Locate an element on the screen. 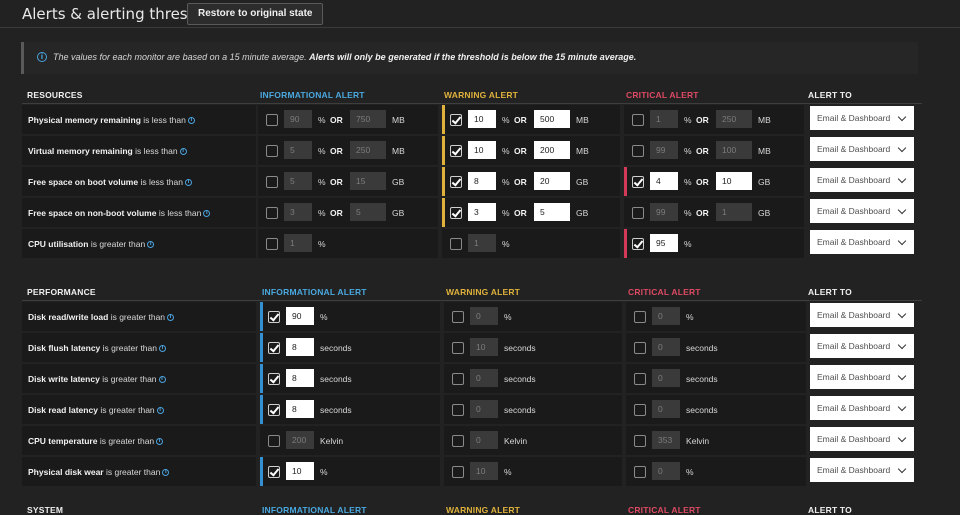 This screenshot has height=515, width=960. informational-secondary-value-input: 750 is located at coordinates (368, 119).